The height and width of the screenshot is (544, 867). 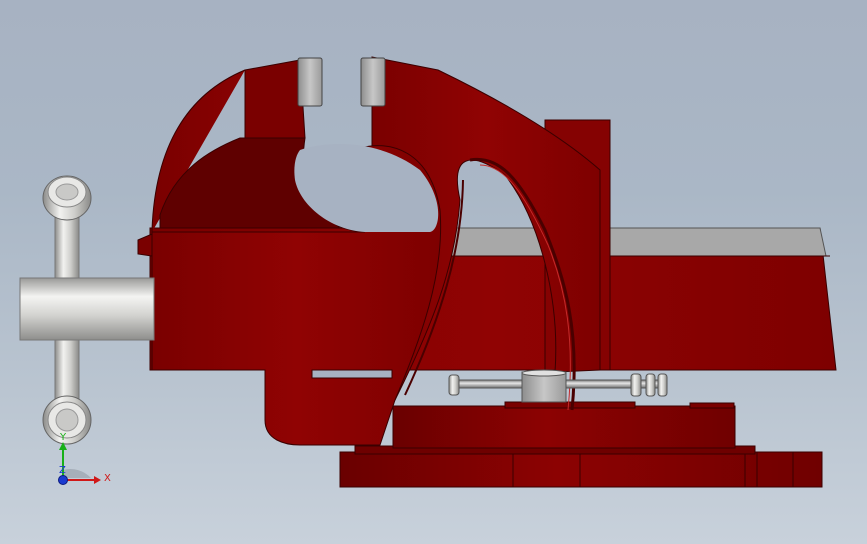 What do you see at coordinates (373, 82) in the screenshot?
I see `right-jaw-pad` at bounding box center [373, 82].